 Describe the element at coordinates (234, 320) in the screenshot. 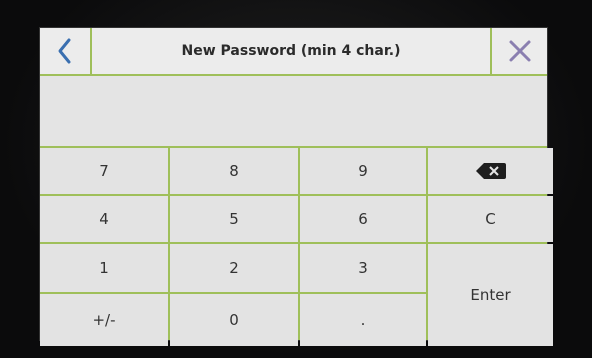

I see `key-0: 0` at that location.